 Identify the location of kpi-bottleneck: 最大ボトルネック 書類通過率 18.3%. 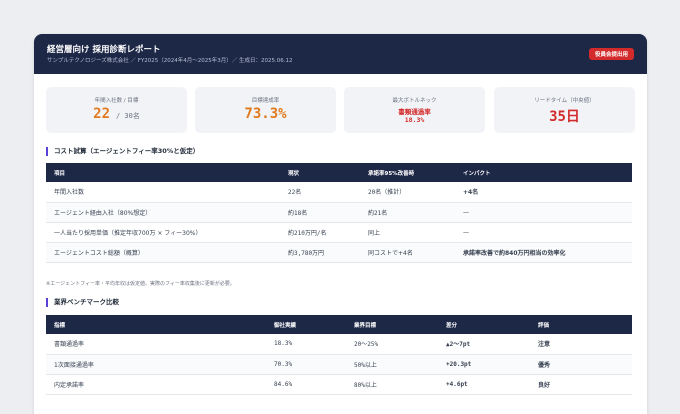
(414, 110).